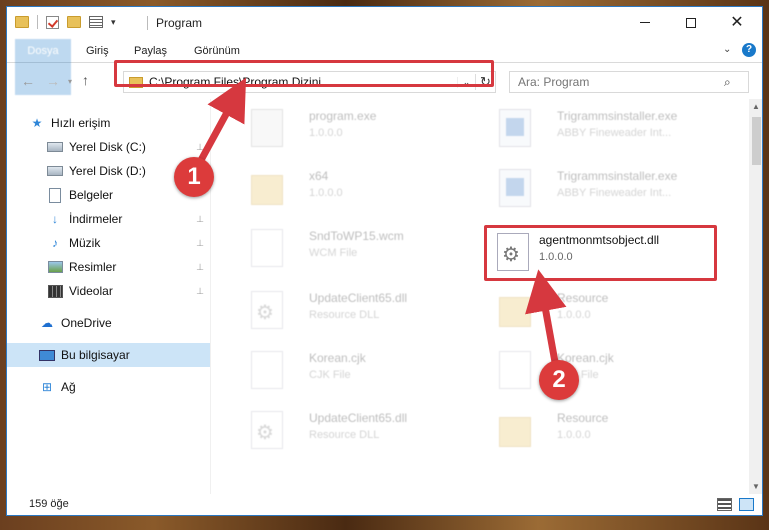  What do you see at coordinates (330, 375) in the screenshot?
I see `file-detail: CJK File` at bounding box center [330, 375].